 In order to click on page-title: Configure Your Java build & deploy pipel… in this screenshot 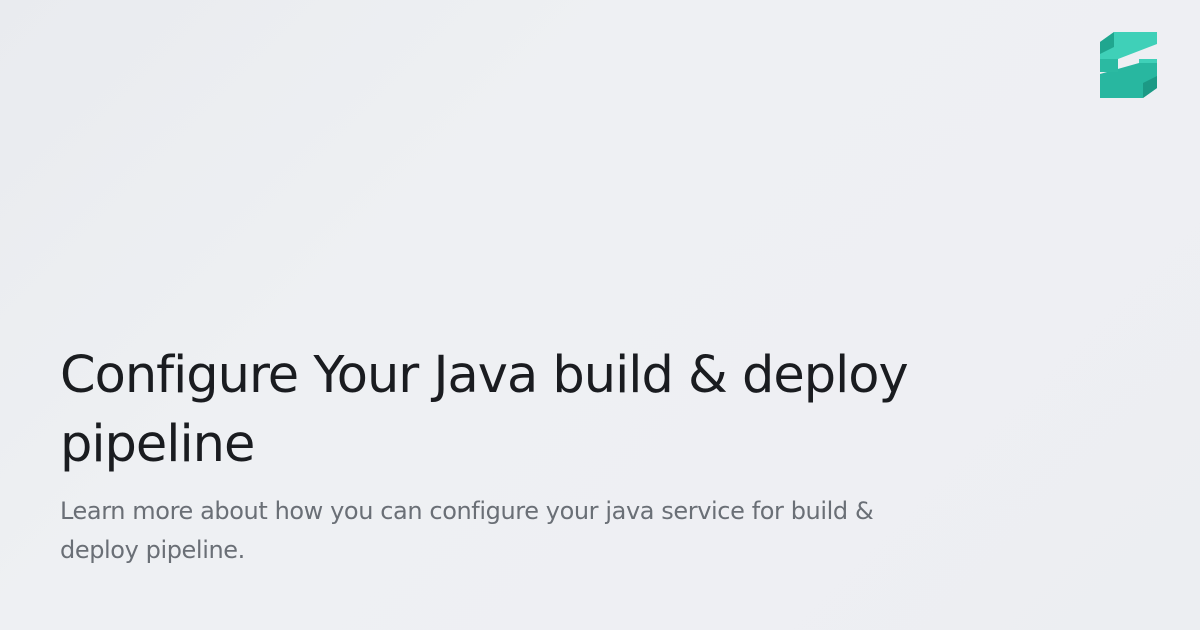, I will do `click(484, 410)`.